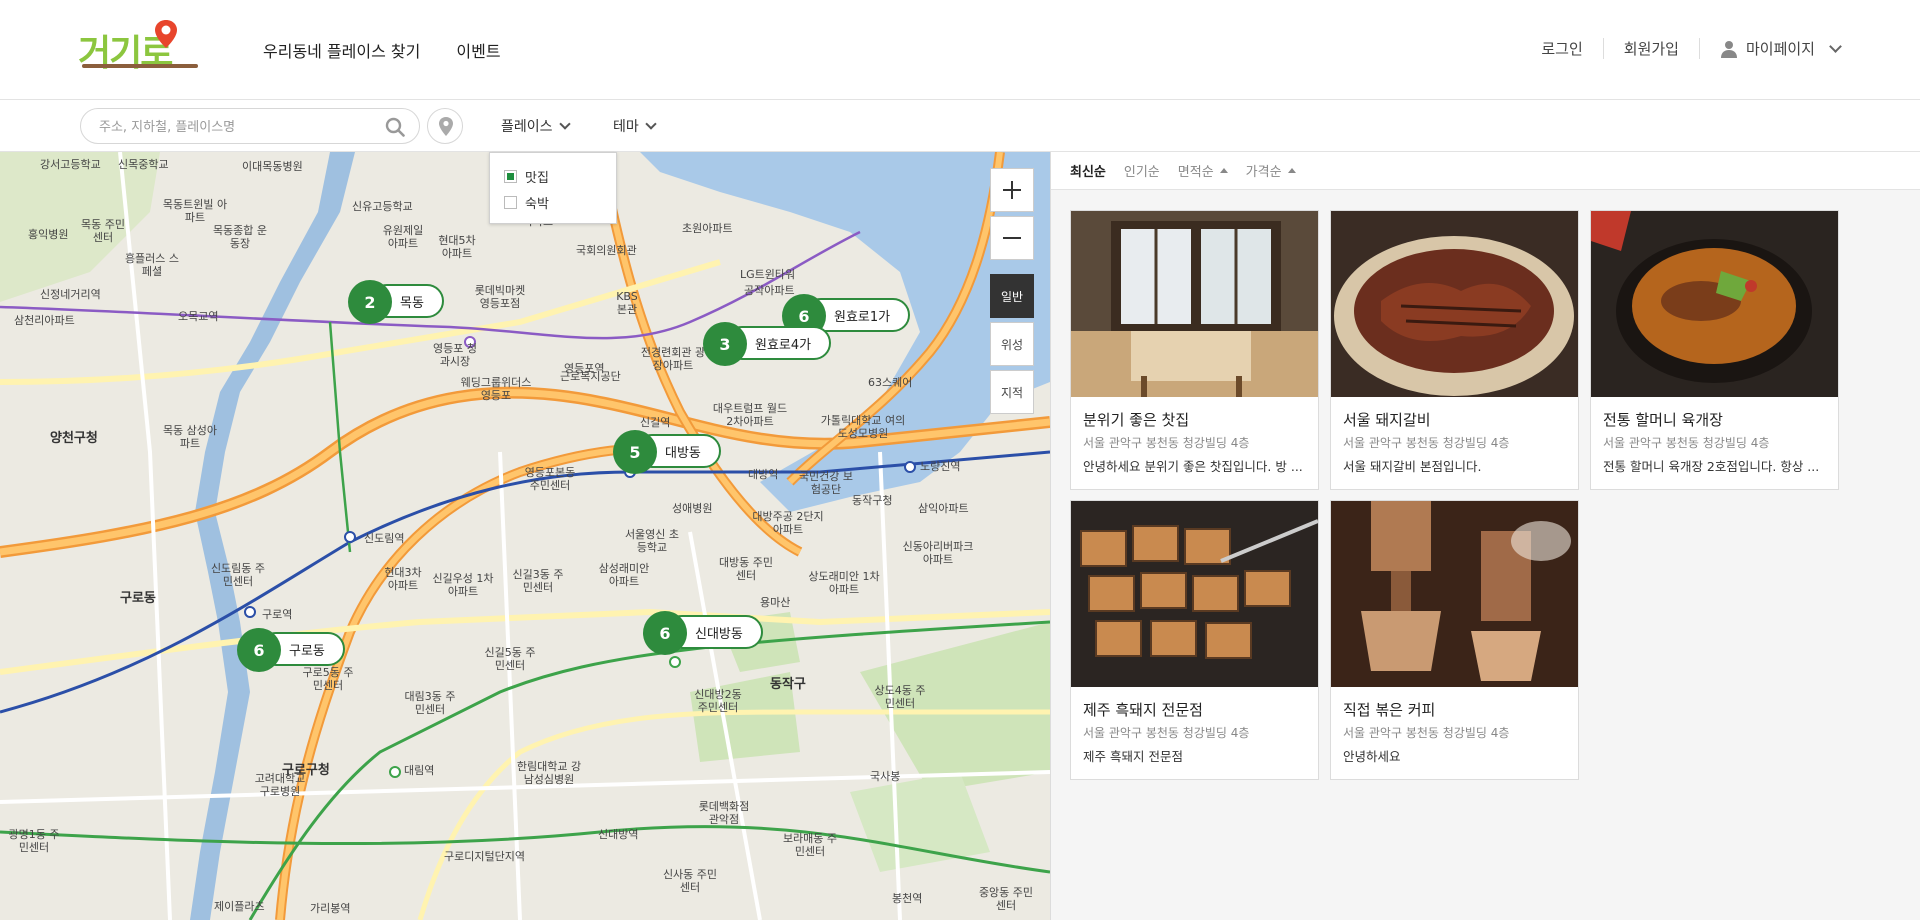 Image resolution: width=1920 pixels, height=920 pixels. Describe the element at coordinates (768, 274) in the screenshot. I see `map-label: LG트윈타워` at that location.